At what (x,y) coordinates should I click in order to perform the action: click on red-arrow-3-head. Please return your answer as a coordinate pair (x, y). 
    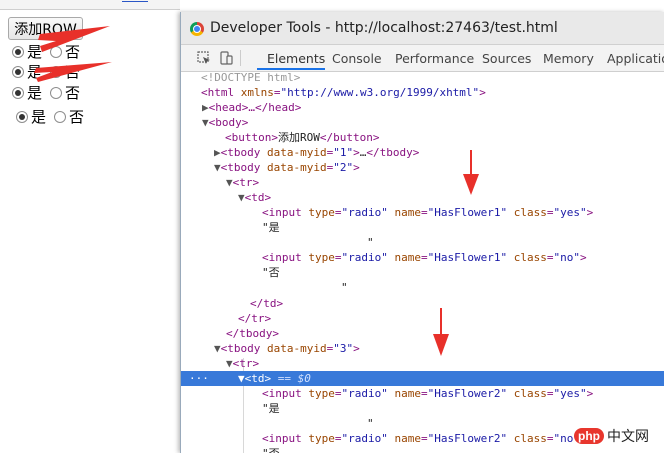
    Looking at the image, I should click on (471, 184).